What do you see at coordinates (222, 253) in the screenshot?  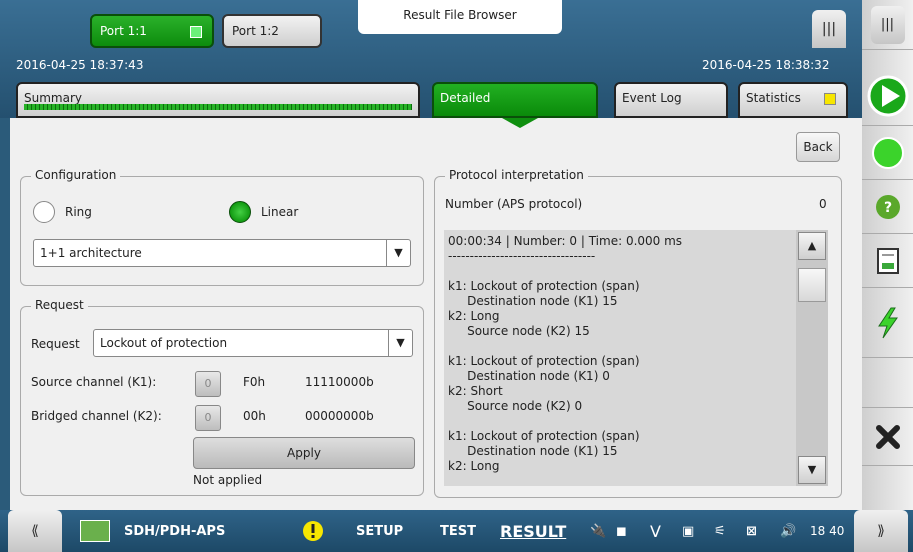 I see `architecture-select: 1+1 architecture ▼` at bounding box center [222, 253].